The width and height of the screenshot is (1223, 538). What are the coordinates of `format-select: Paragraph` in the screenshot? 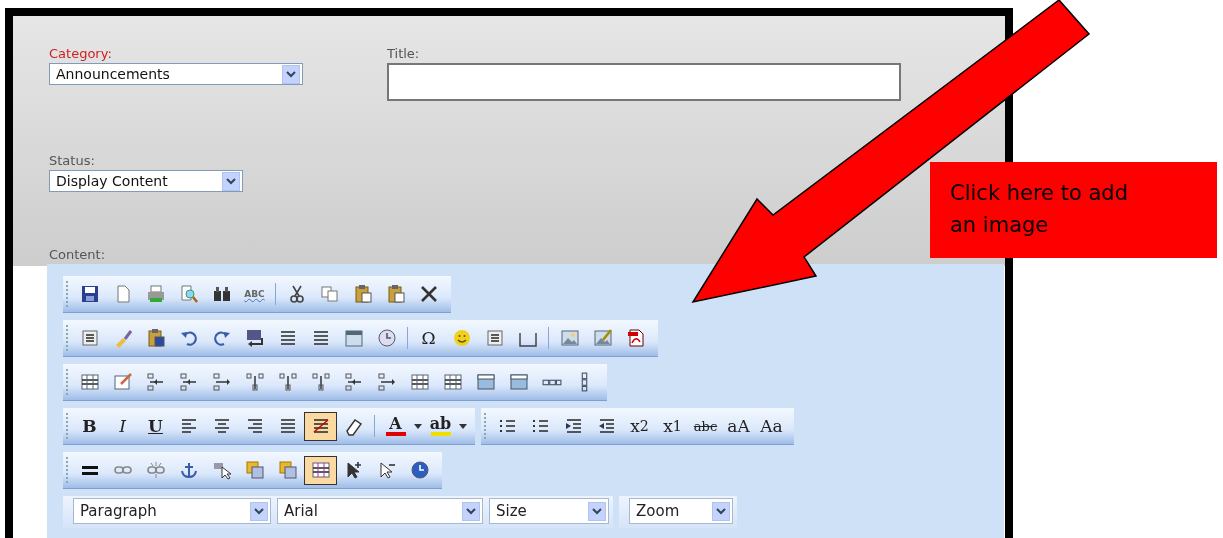 It's located at (172, 511).